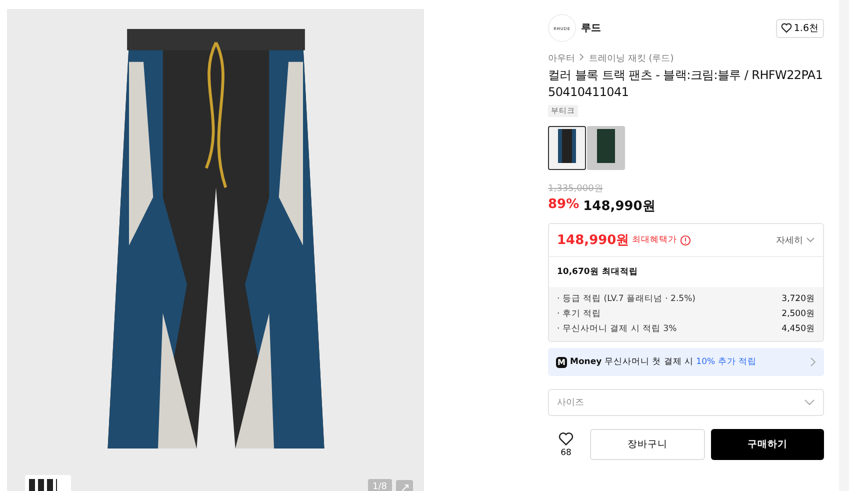 The width and height of the screenshot is (850, 491). I want to click on points-value: 2,500원, so click(798, 314).